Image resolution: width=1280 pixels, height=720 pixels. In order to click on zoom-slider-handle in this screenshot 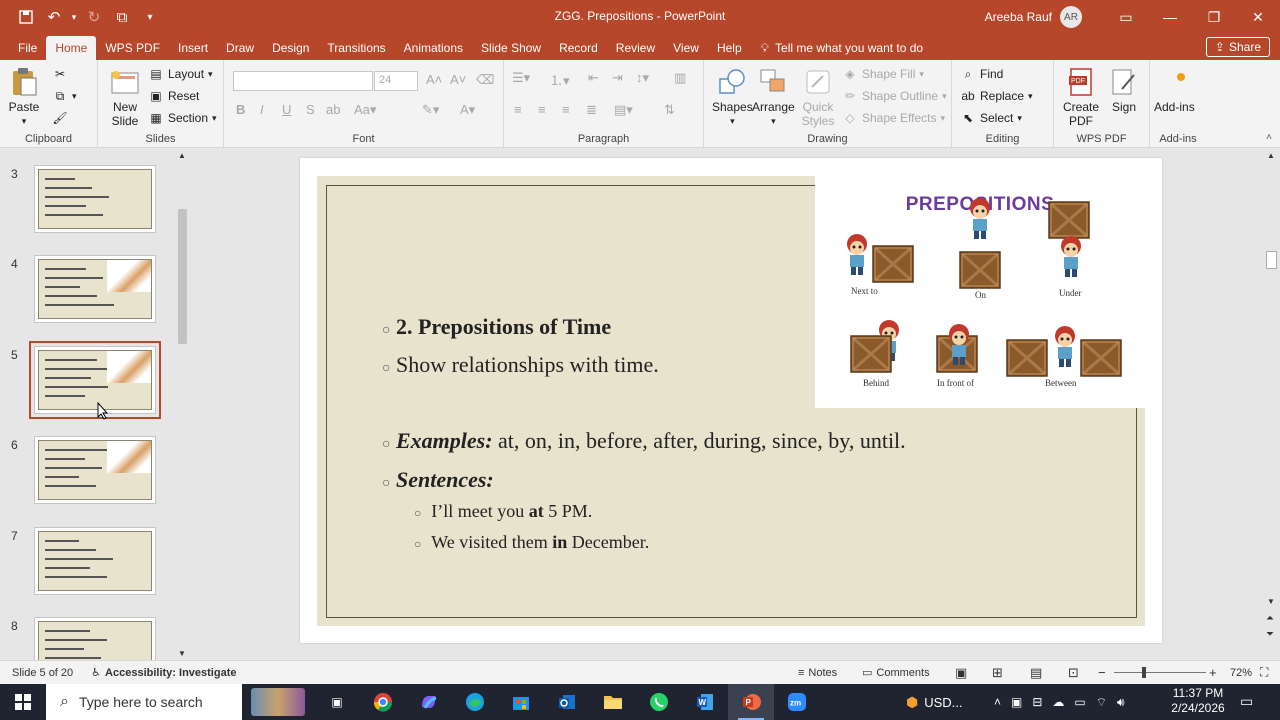, I will do `click(1144, 672)`.